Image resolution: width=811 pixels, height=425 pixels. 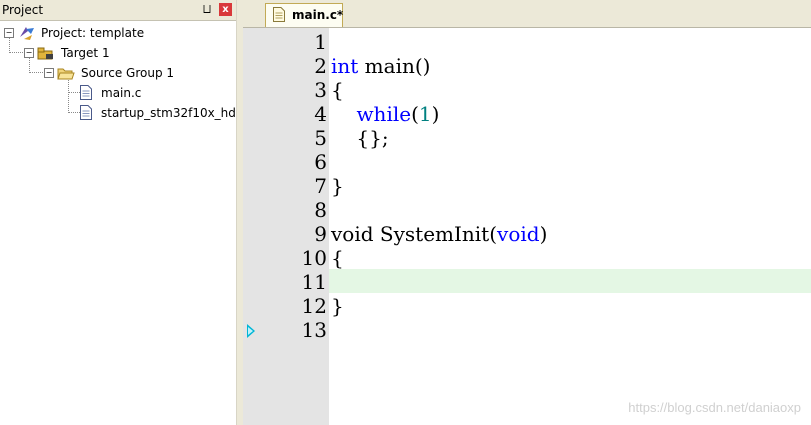 What do you see at coordinates (286, 226) in the screenshot?
I see `line-number-gutter: 1 2 3 4 5 6 7 8 9 10 11 12 13` at bounding box center [286, 226].